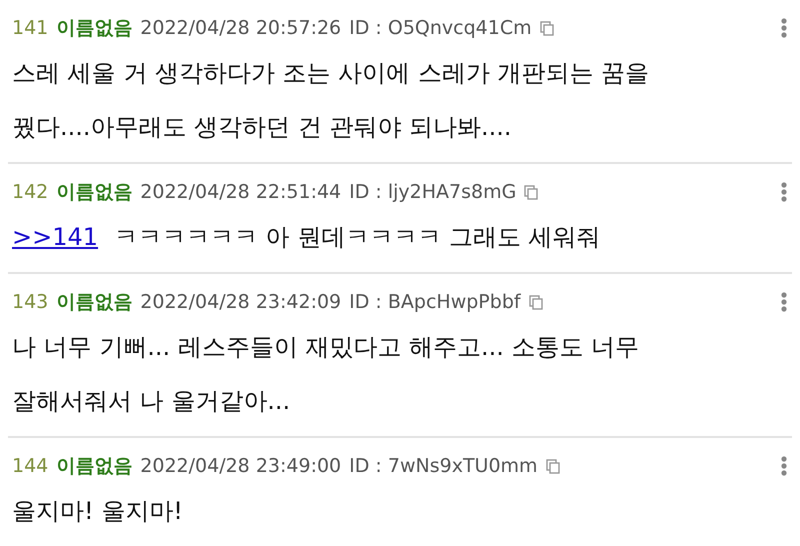  I want to click on post-id: ID : ljy2HA7s8mG, so click(432, 192).